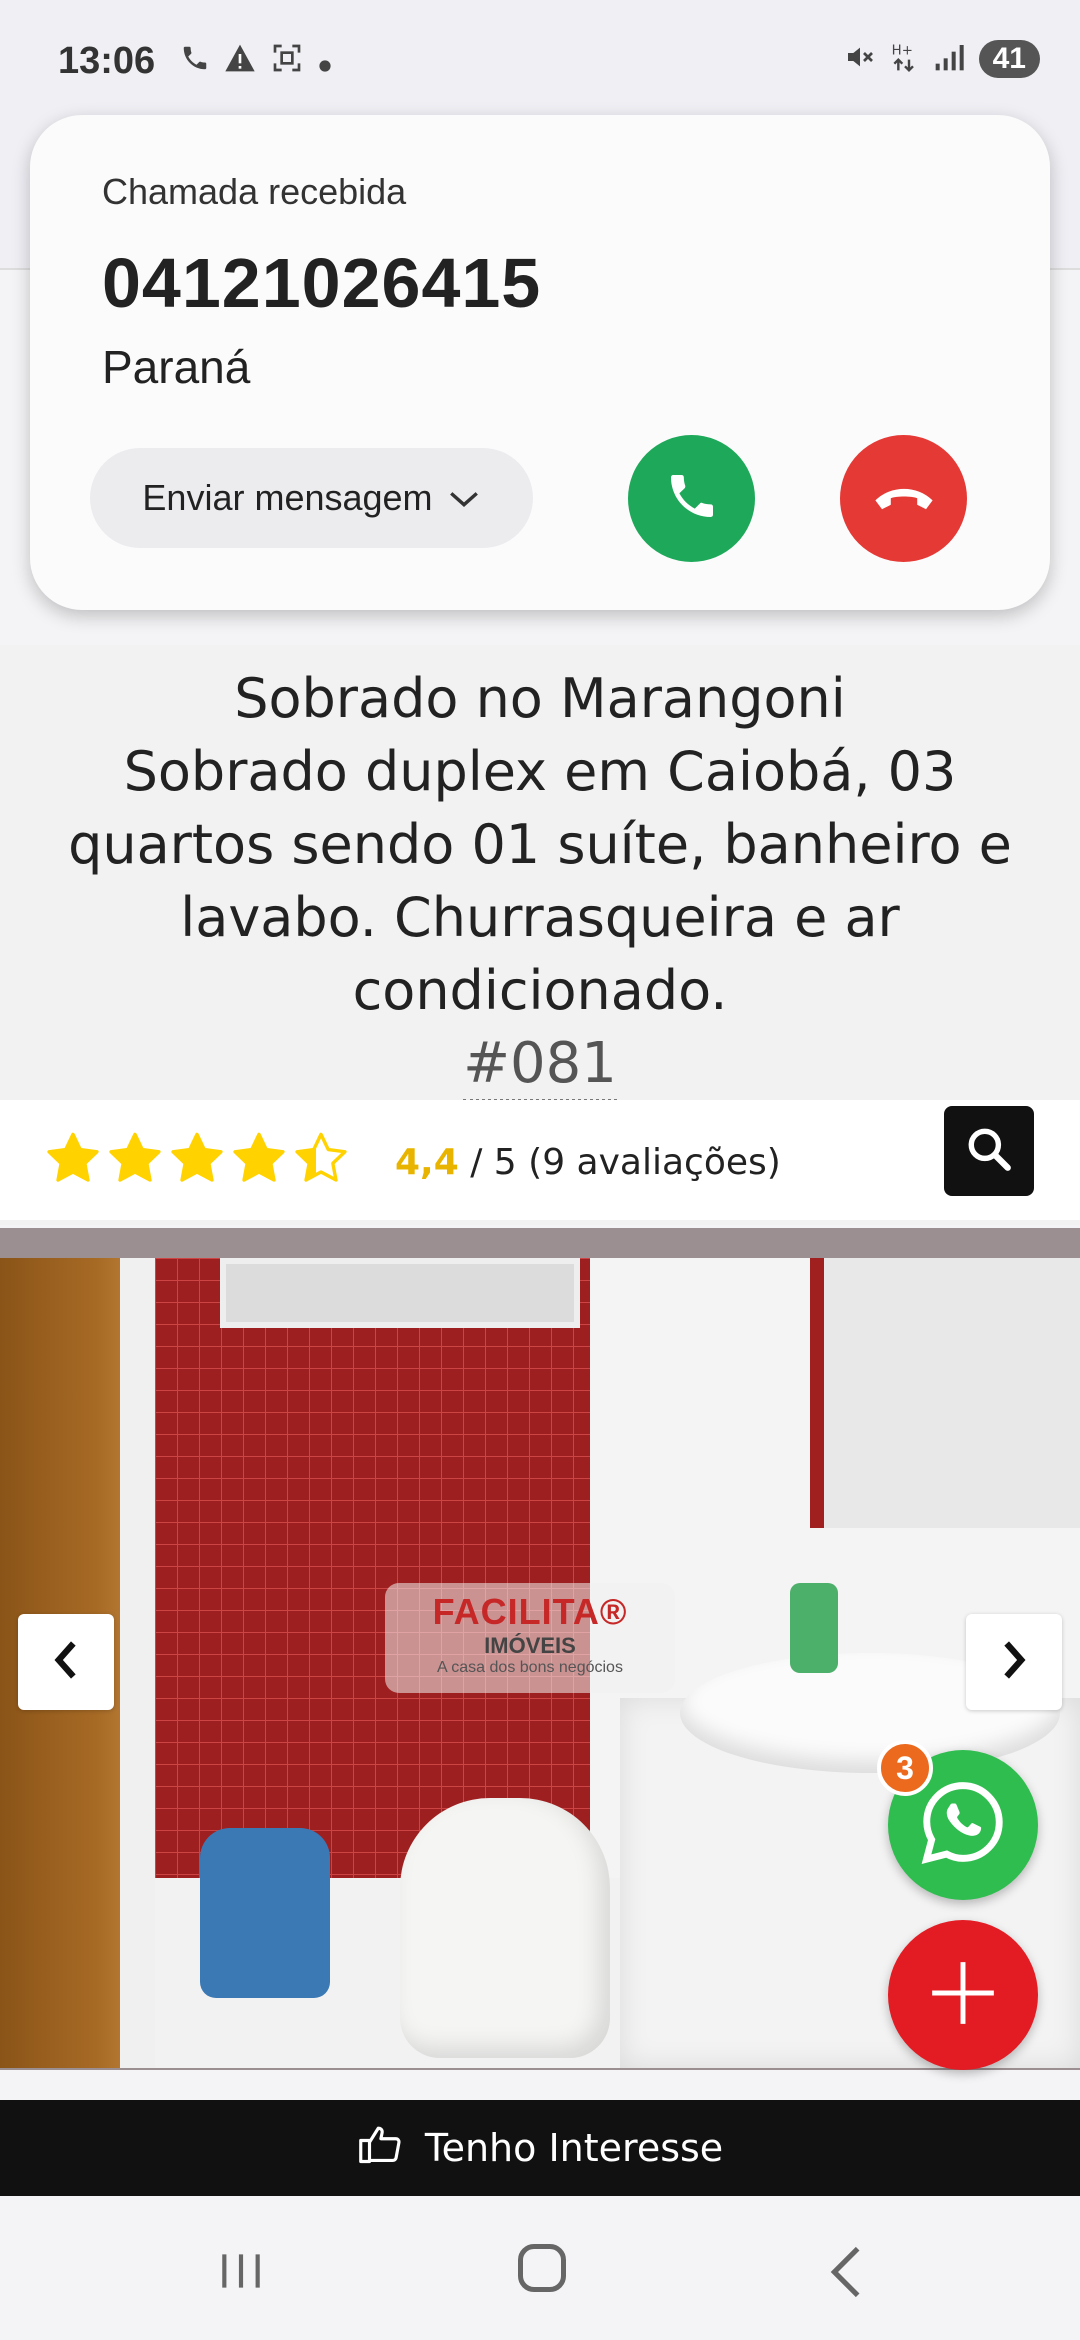 The height and width of the screenshot is (2340, 1080). What do you see at coordinates (945, 1393) in the screenshot?
I see `mirror-graphic` at bounding box center [945, 1393].